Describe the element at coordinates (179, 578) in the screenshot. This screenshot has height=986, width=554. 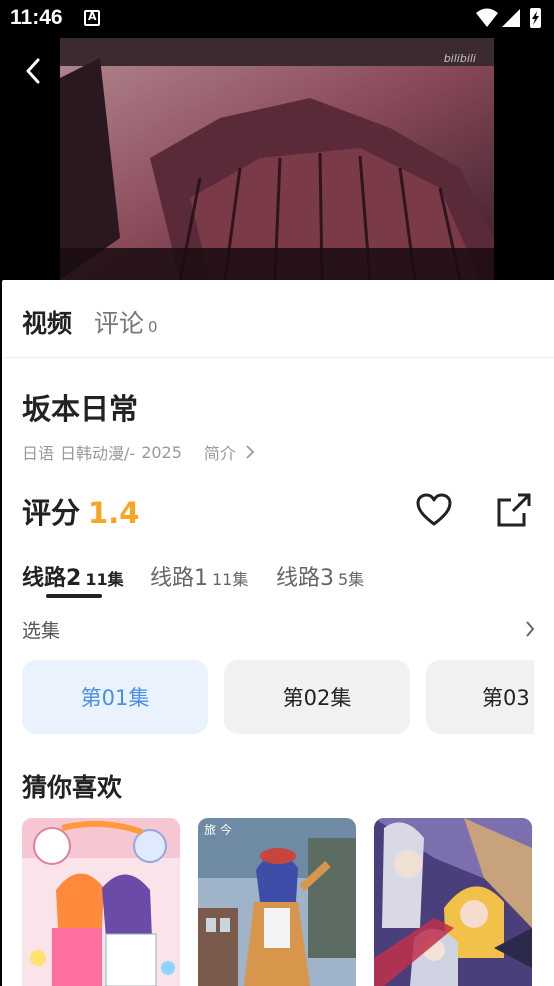
I see `route-name: 线路1` at that location.